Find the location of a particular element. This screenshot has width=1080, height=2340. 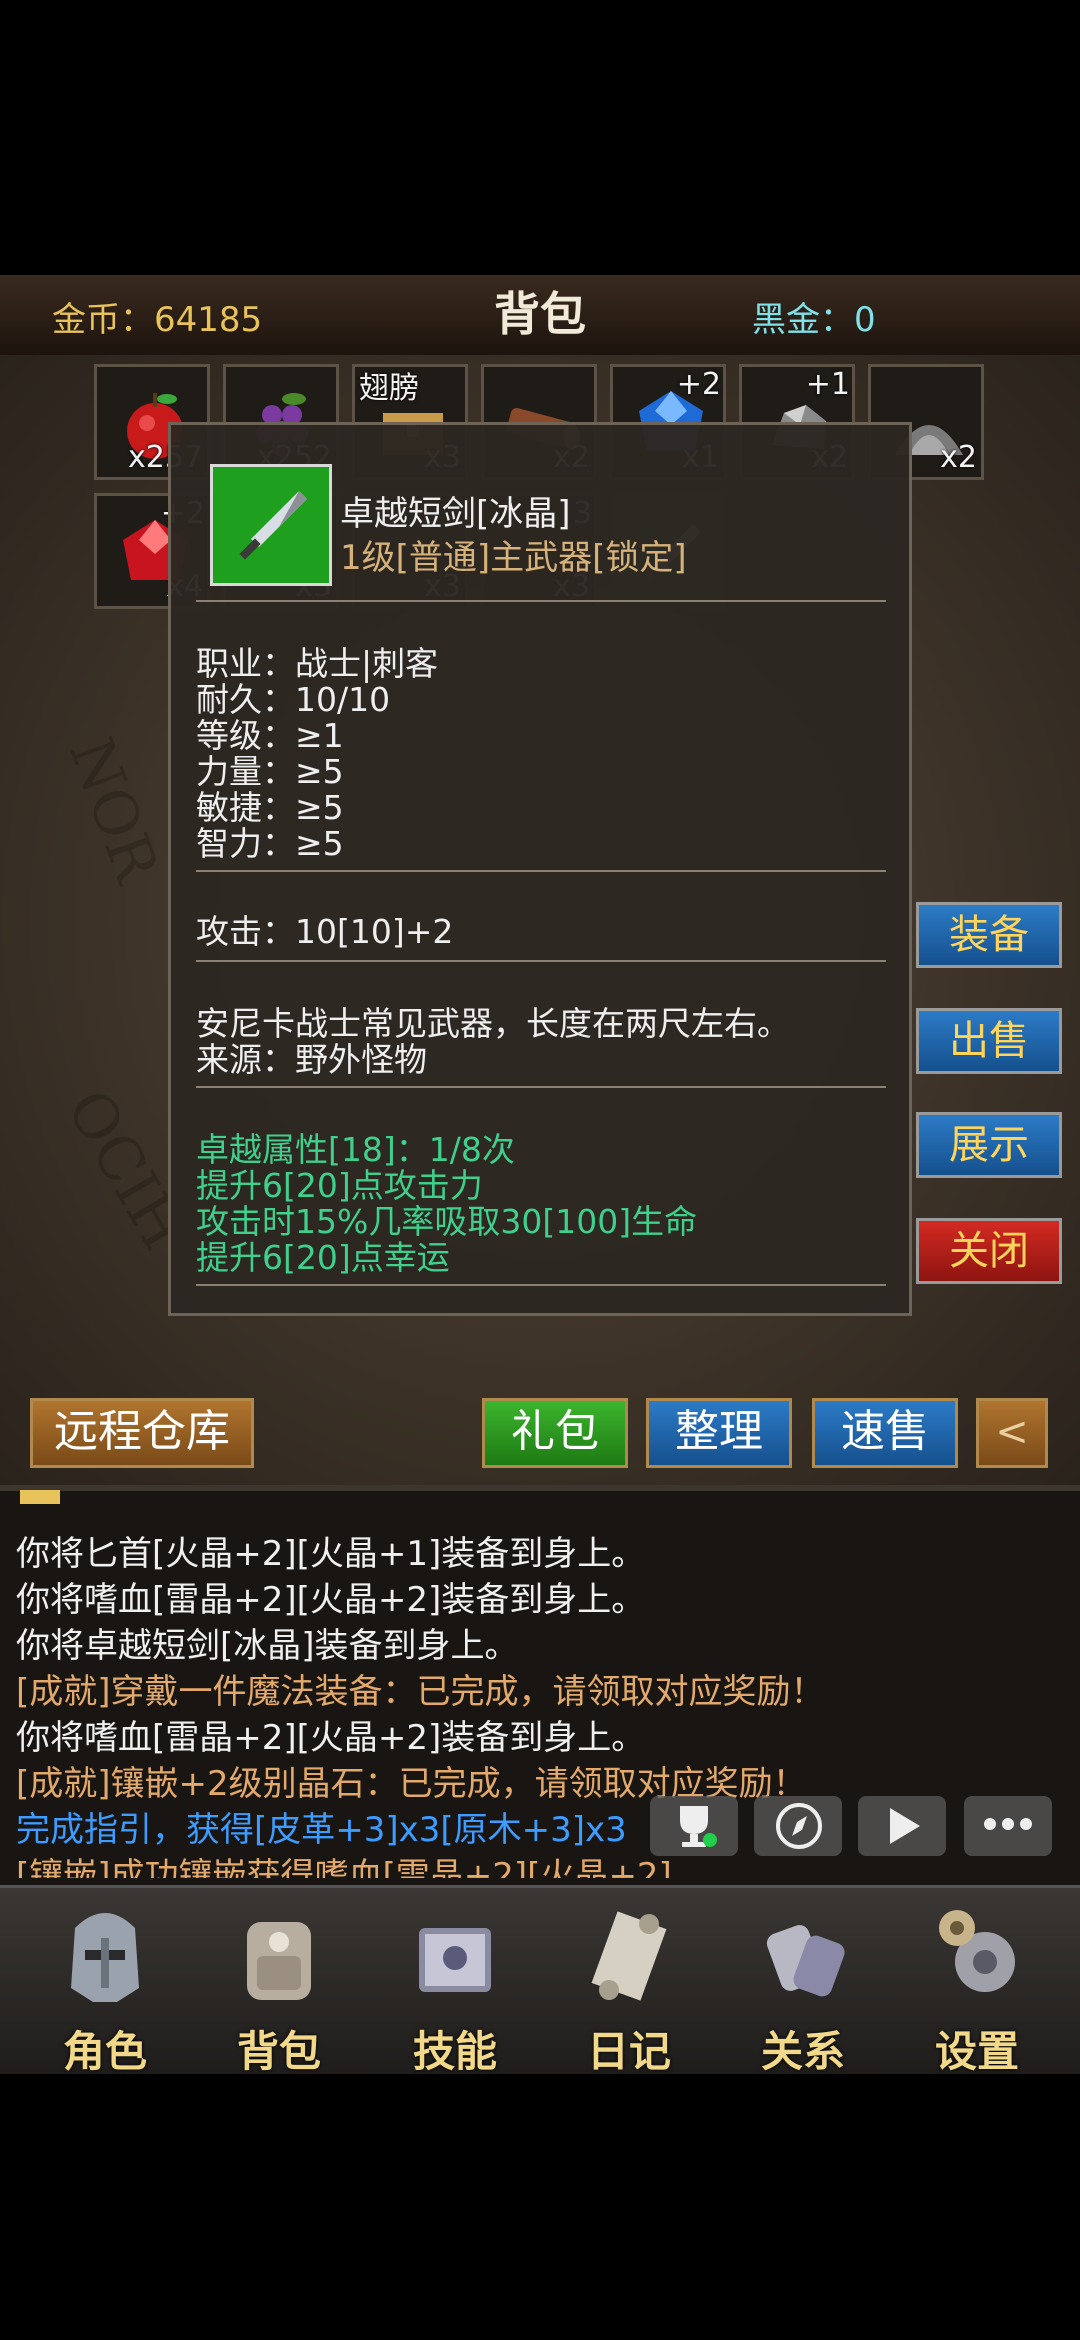

log-line: [成就]穿戴一件魔法装备：已完成，请领取对应奖励！ is located at coordinates (420, 1692).